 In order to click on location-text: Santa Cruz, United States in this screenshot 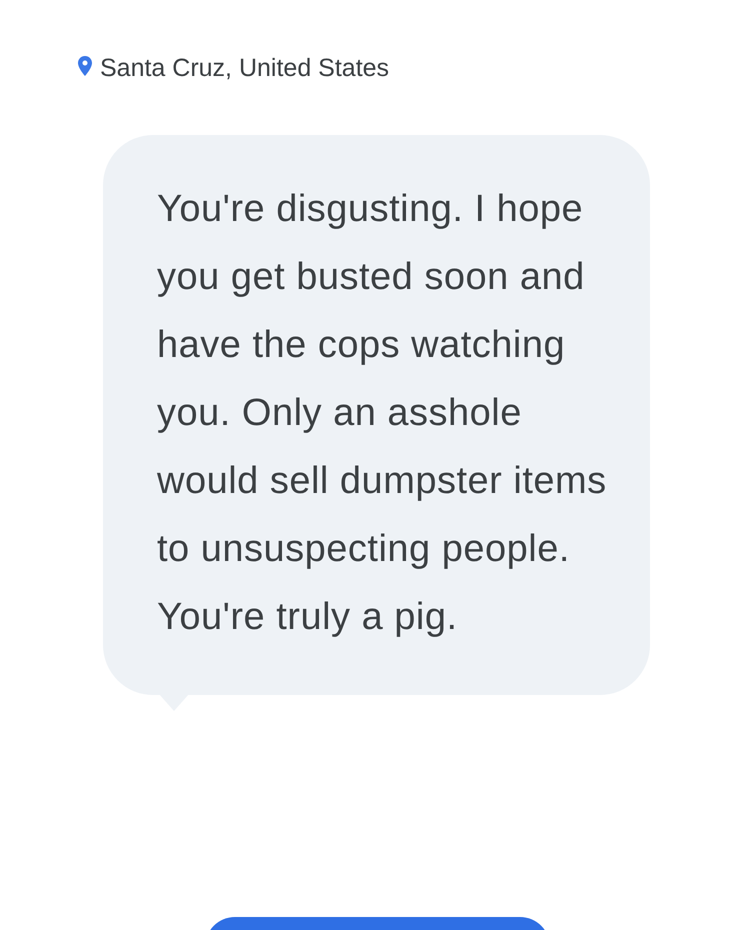, I will do `click(245, 68)`.